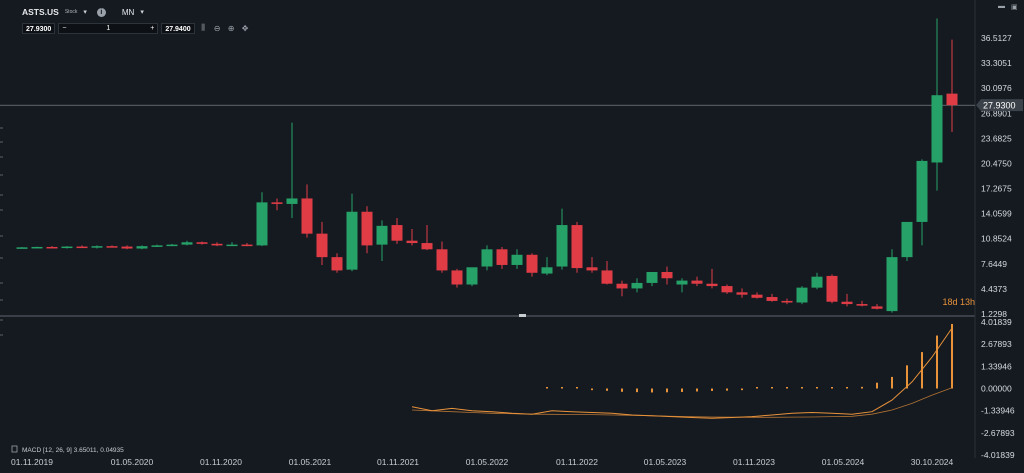  What do you see at coordinates (231, 28) in the screenshot?
I see `zoom-in-icon: ⊕` at bounding box center [231, 28].